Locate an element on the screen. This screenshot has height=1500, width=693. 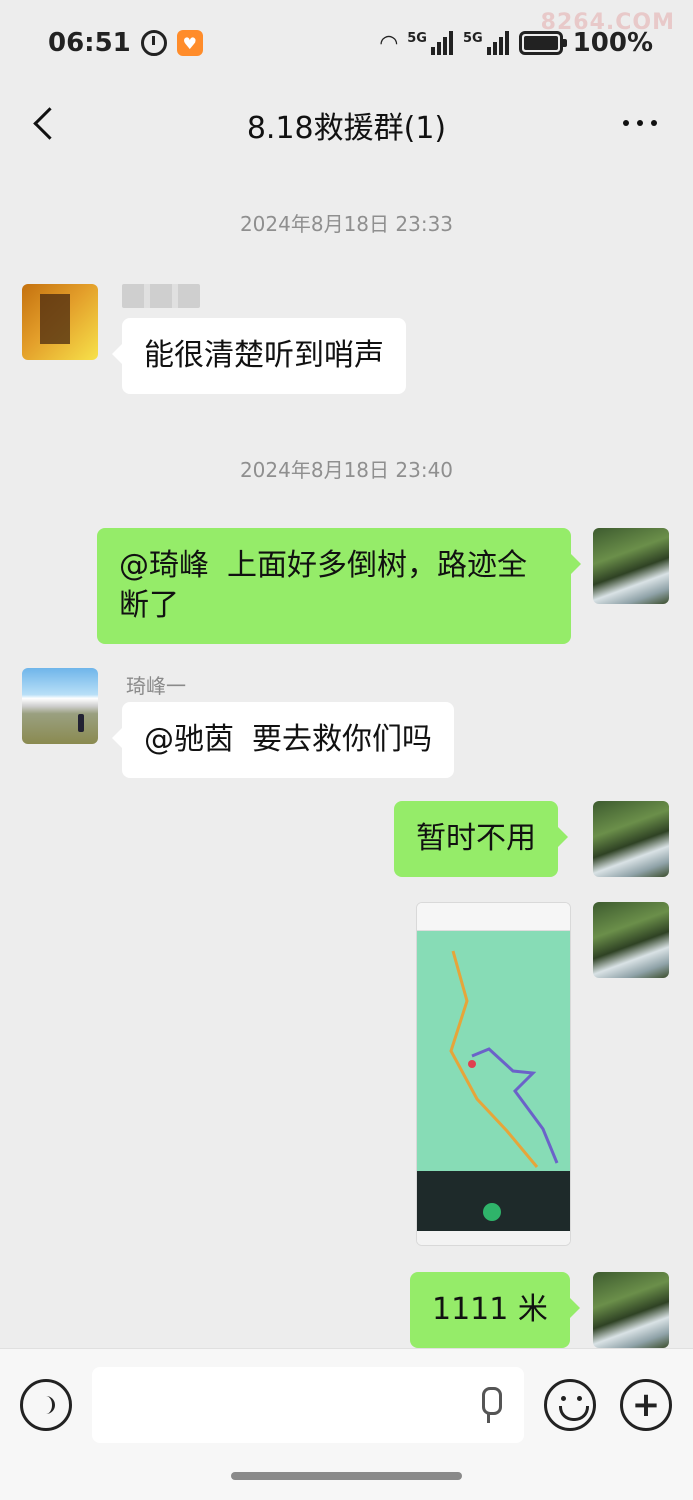
watermark: 8264.COM is located at coordinates (607, 22).